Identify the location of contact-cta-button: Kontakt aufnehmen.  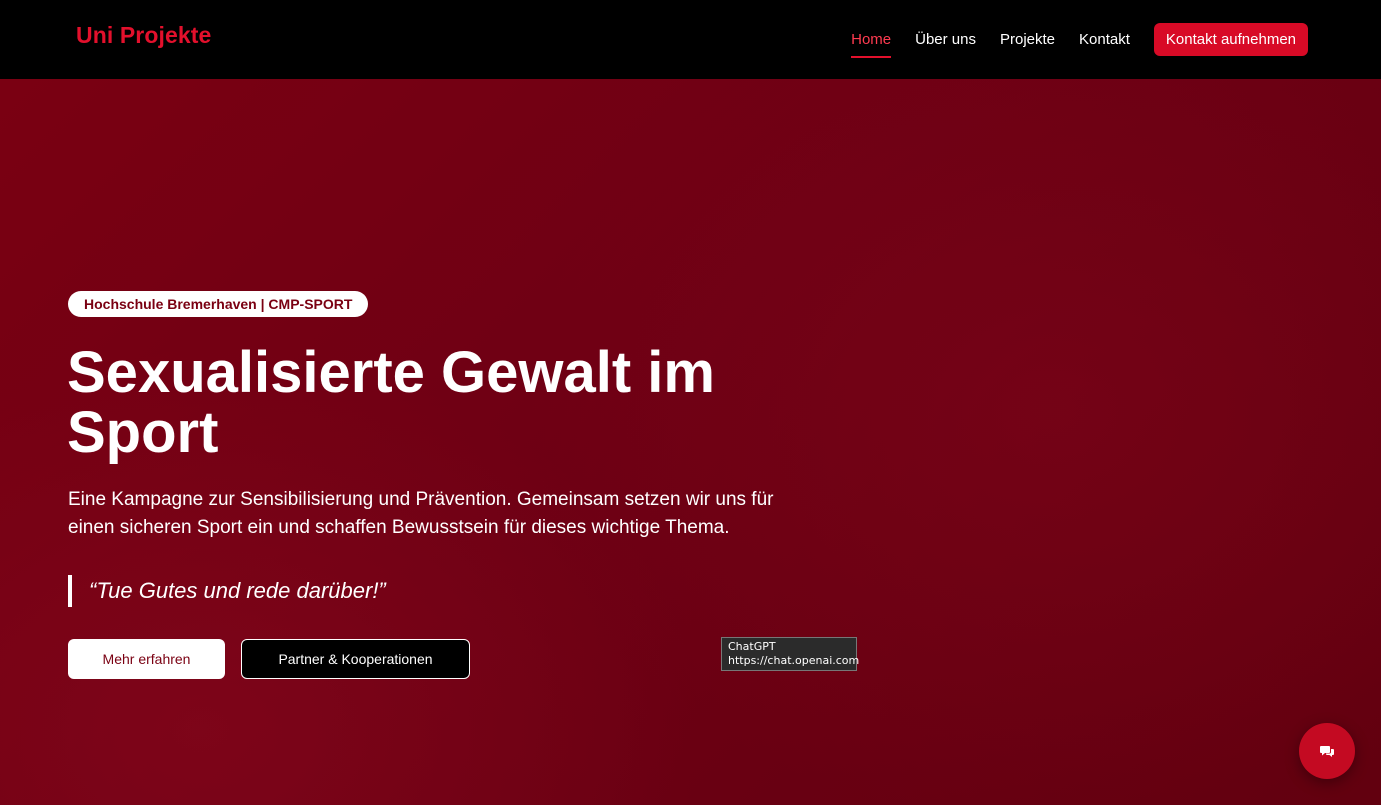
(1230, 39).